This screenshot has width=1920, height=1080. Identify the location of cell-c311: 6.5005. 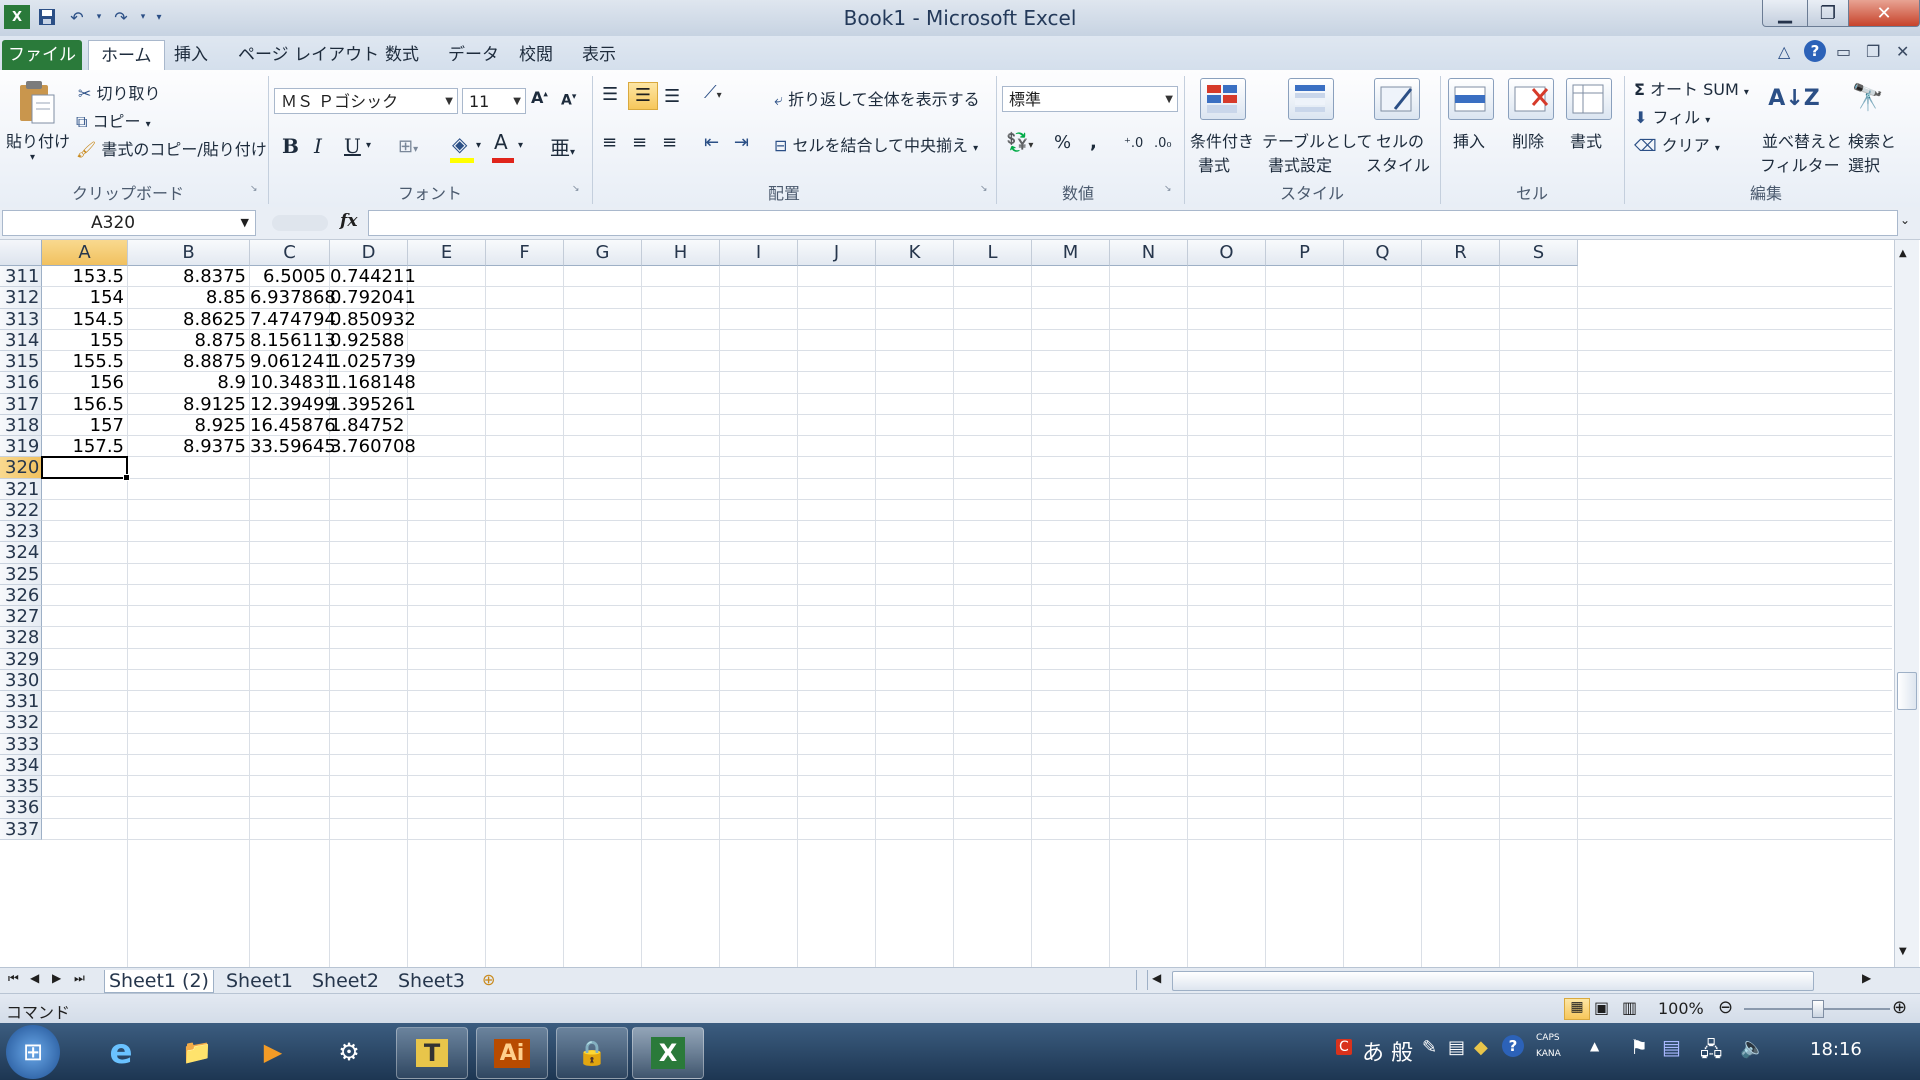
(290, 276).